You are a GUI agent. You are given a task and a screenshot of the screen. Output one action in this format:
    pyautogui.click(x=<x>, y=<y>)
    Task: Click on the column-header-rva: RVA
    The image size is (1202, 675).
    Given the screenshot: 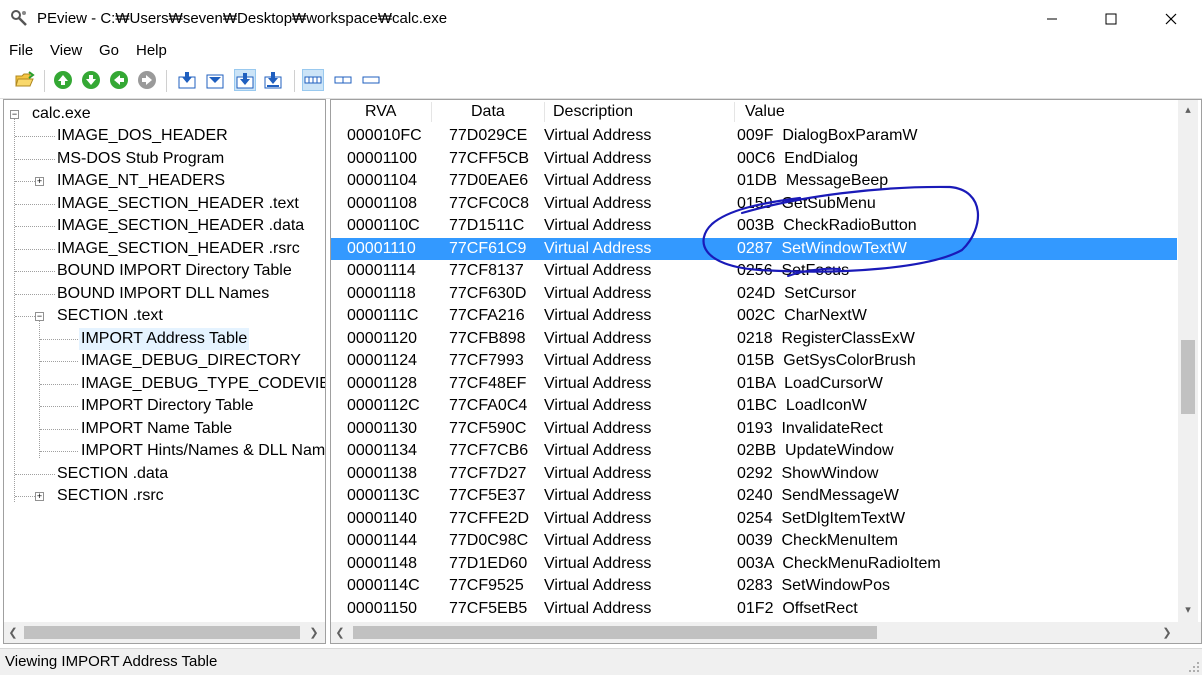 What is the action you would take?
    pyautogui.click(x=381, y=112)
    